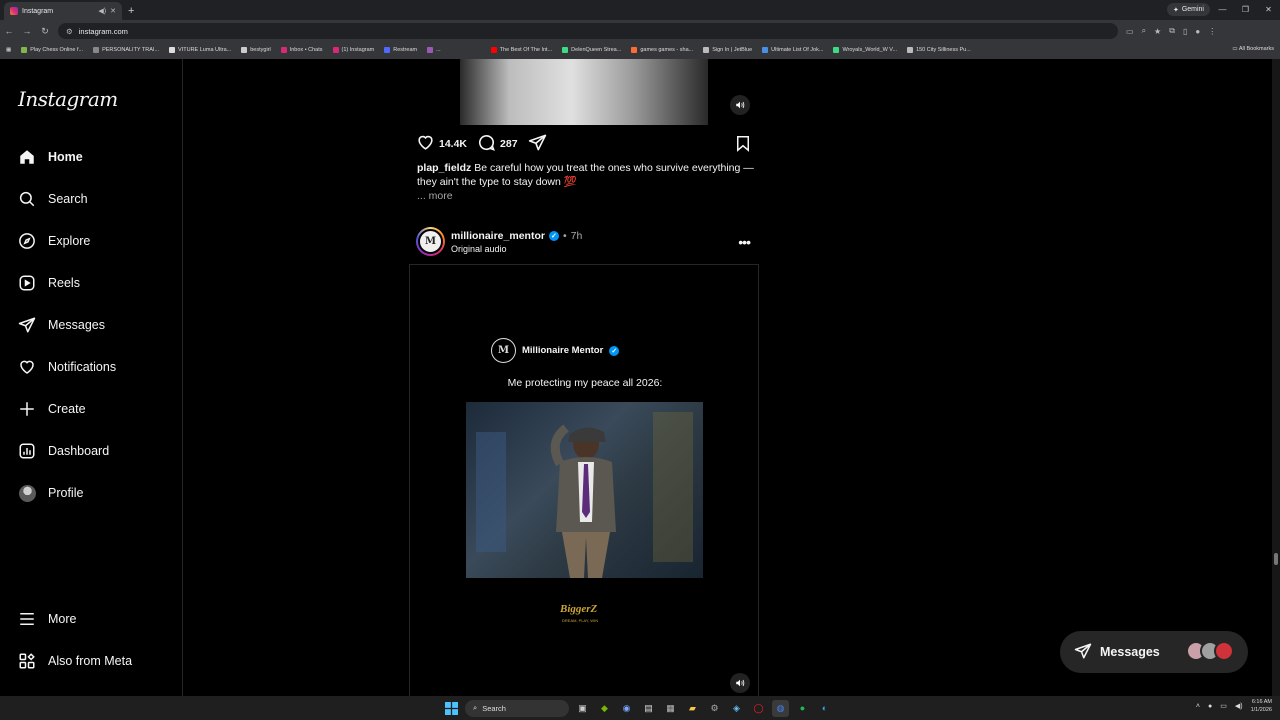  I want to click on messages-icon, so click(27, 325).